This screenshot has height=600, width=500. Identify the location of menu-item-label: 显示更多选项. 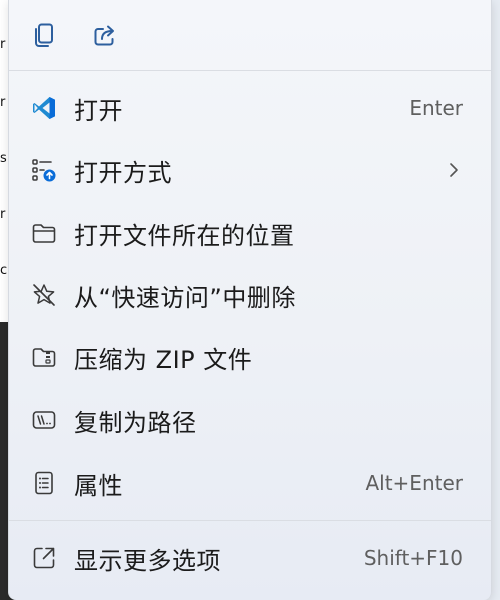
(147, 560).